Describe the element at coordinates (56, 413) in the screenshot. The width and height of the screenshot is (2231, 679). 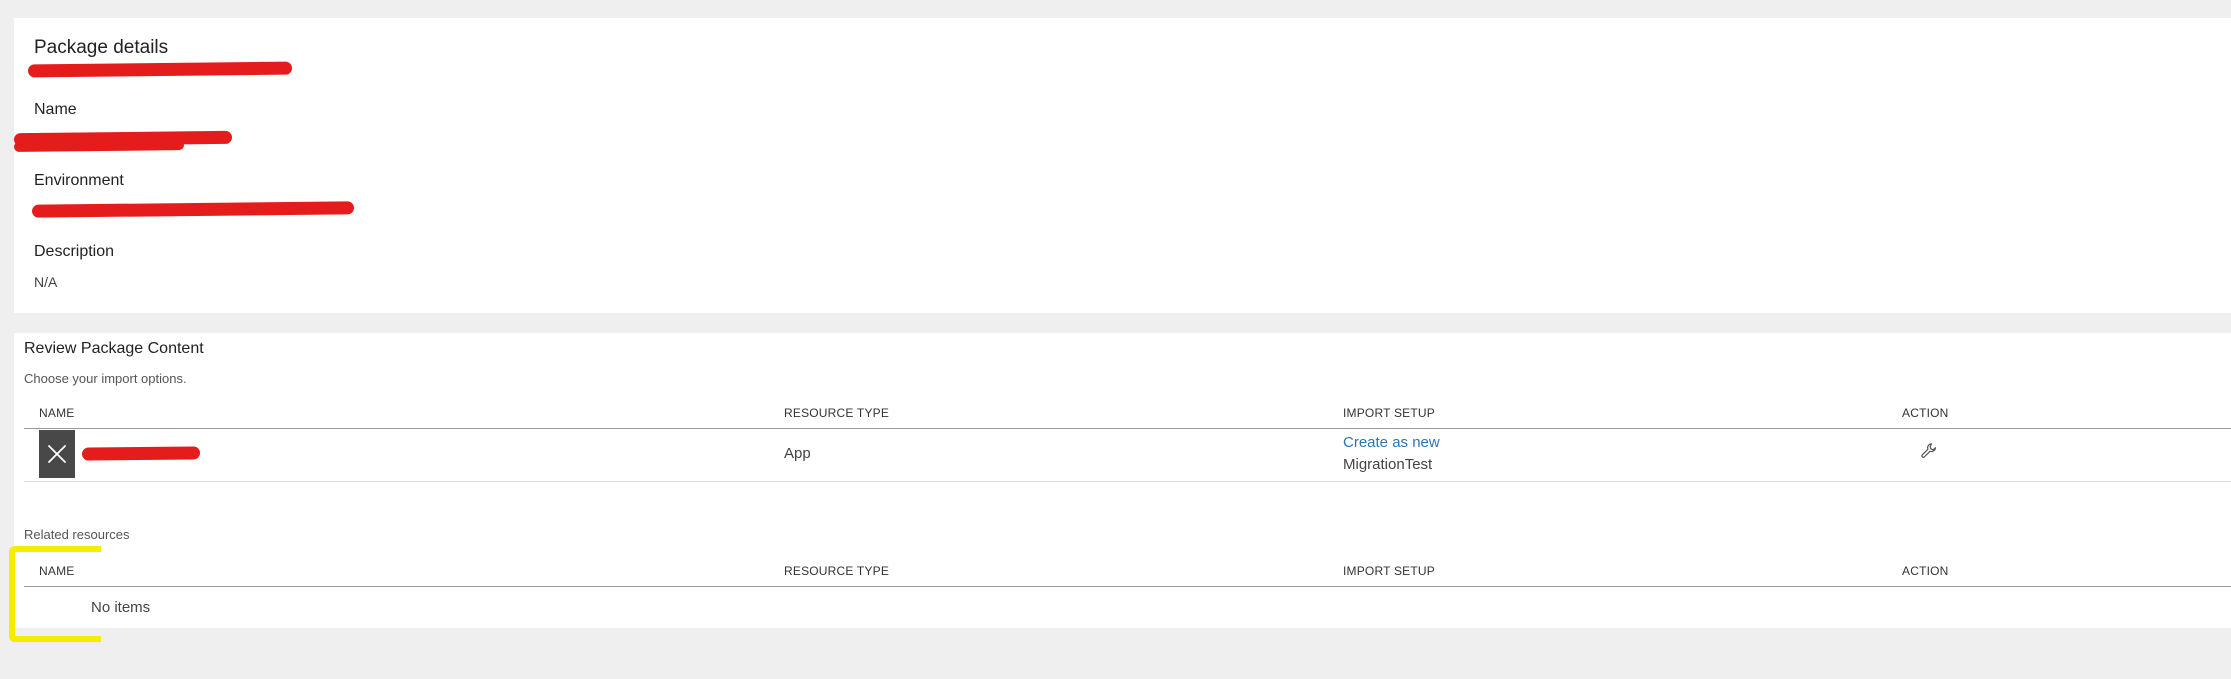
I see `column-header-name: NAME` at that location.